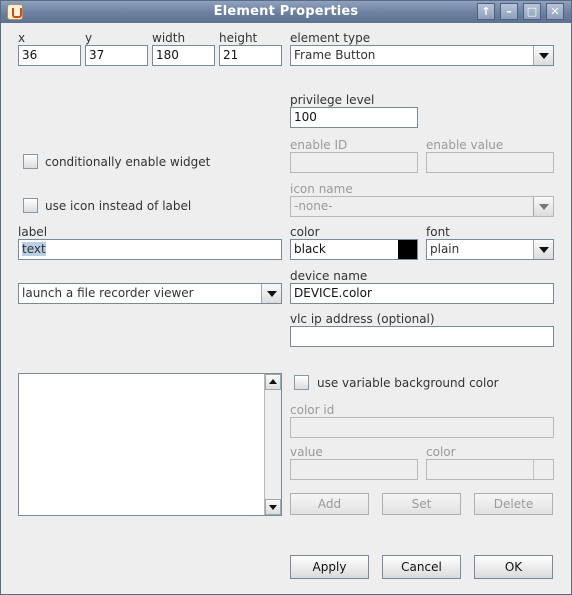  I want to click on enable-id-label: enable ID, so click(319, 145).